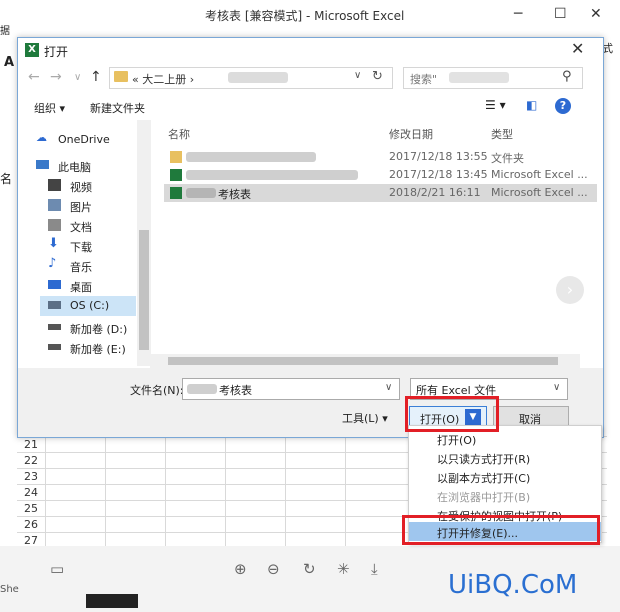  What do you see at coordinates (291, 389) in the screenshot?
I see `filename-input: 考核表 ∨` at bounding box center [291, 389].